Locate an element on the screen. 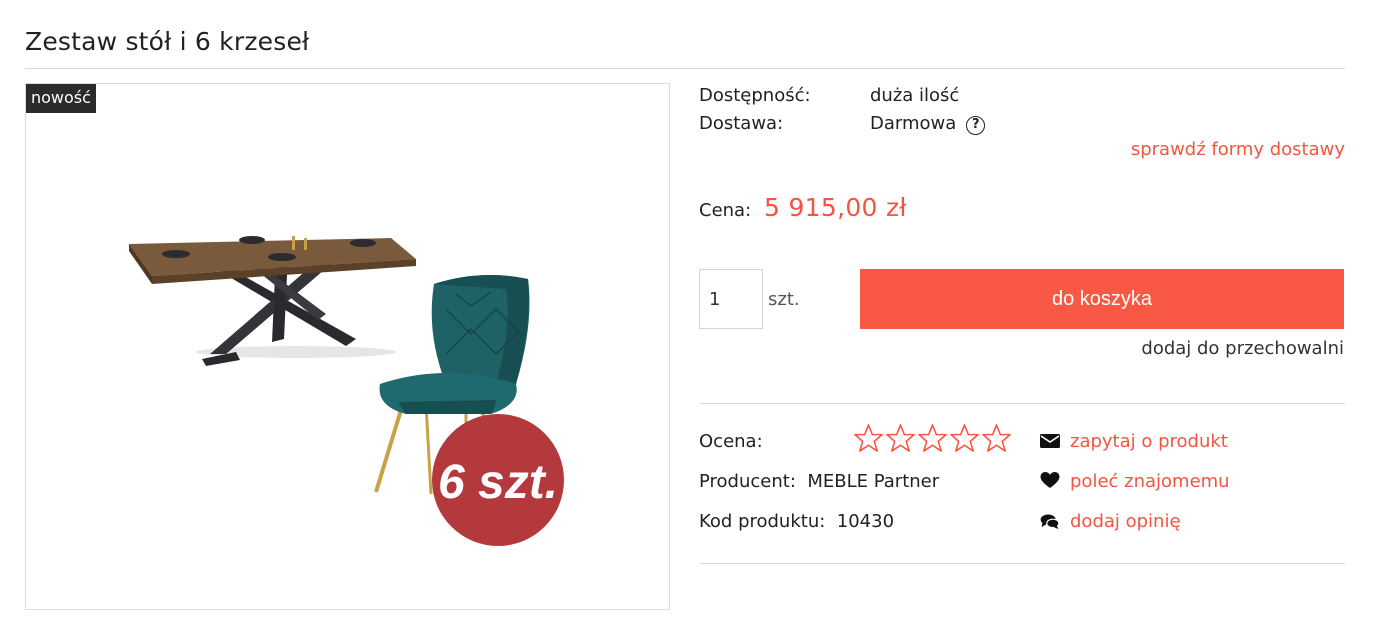  producer-label: Producent: is located at coordinates (747, 481).